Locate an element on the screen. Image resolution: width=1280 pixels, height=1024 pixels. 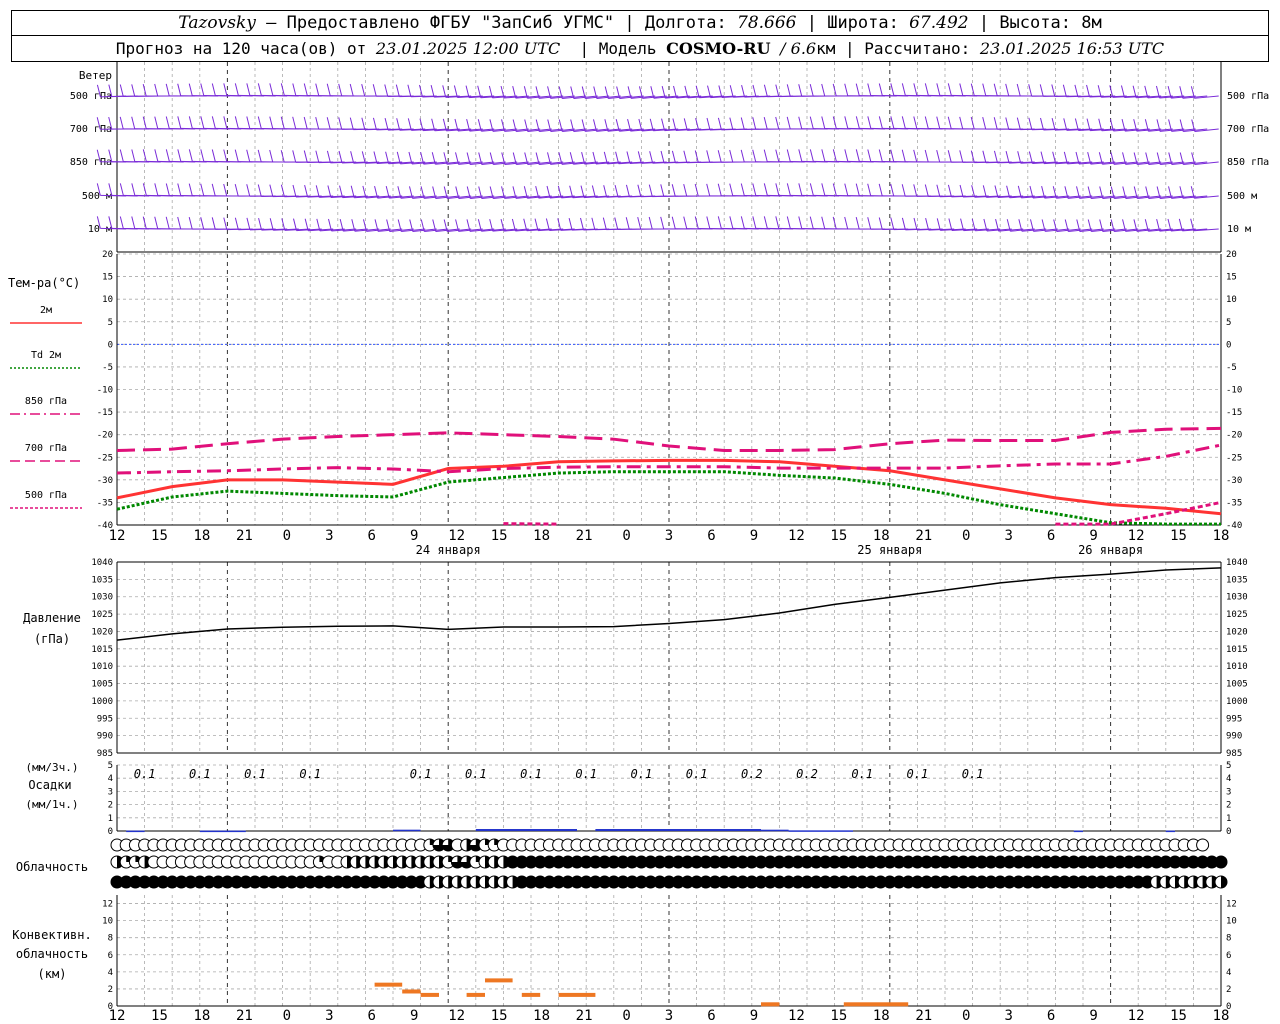
temp-title: Тем-ра(°C) is located at coordinates (44, 283).